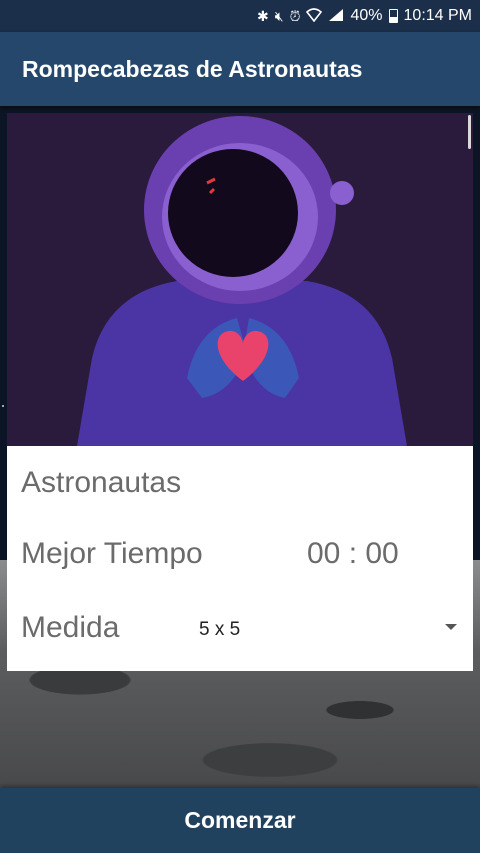 The height and width of the screenshot is (853, 480). What do you see at coordinates (101, 482) in the screenshot?
I see `puzzle-name: Astronautas` at bounding box center [101, 482].